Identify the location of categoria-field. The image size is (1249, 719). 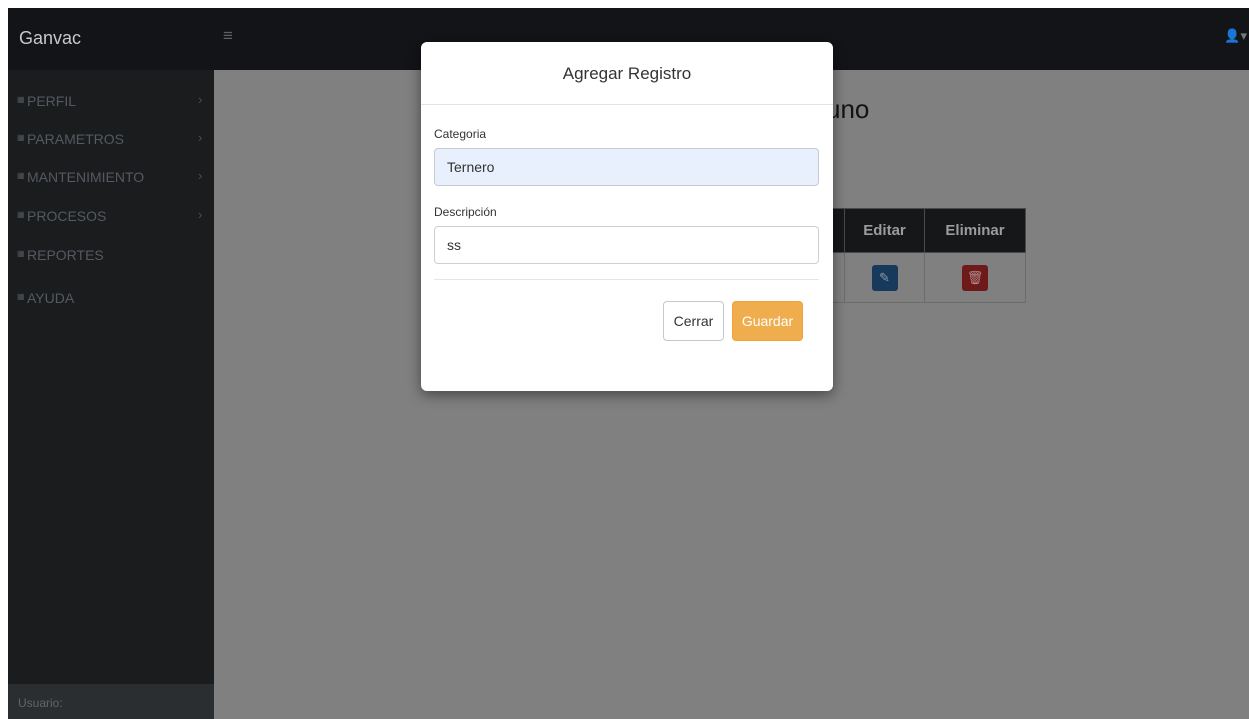
(626, 167).